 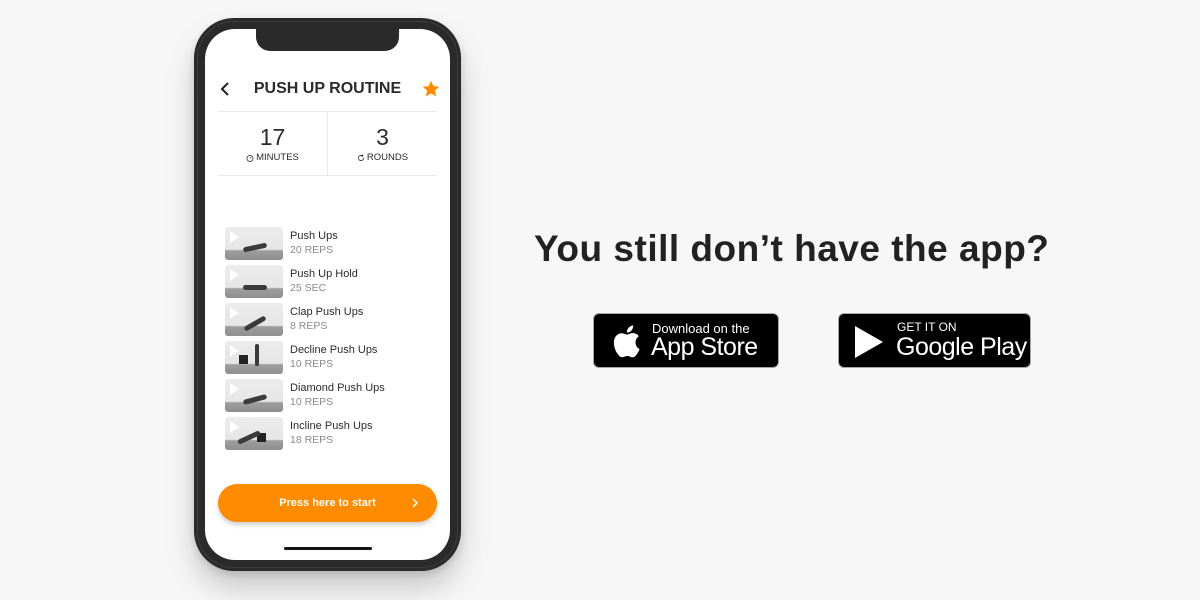 I want to click on exercise-item: Incline Push Ups 18 REPS, so click(x=330, y=433).